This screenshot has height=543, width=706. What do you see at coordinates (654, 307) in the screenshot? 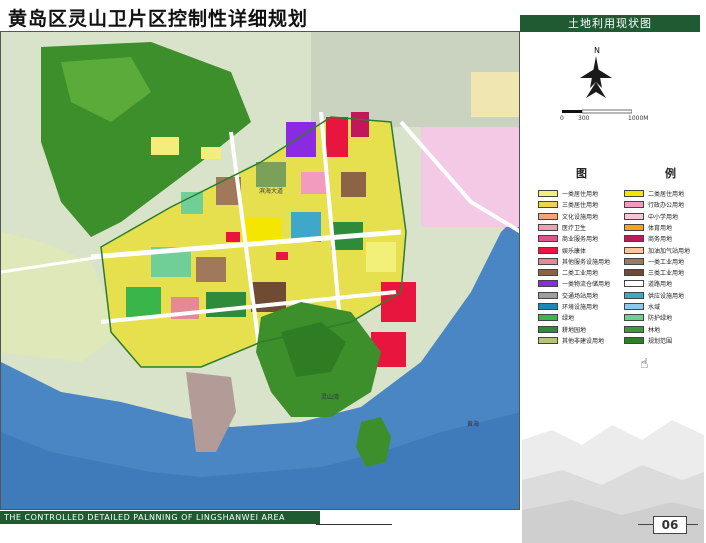
I see `legend-label: 水域` at bounding box center [654, 307].